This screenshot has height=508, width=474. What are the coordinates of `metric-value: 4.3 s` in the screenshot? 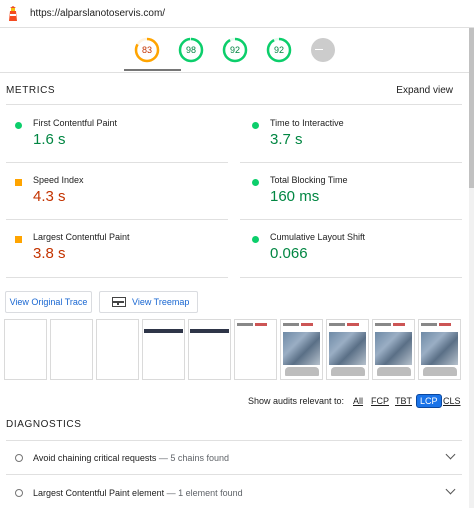 It's located at (49, 196).